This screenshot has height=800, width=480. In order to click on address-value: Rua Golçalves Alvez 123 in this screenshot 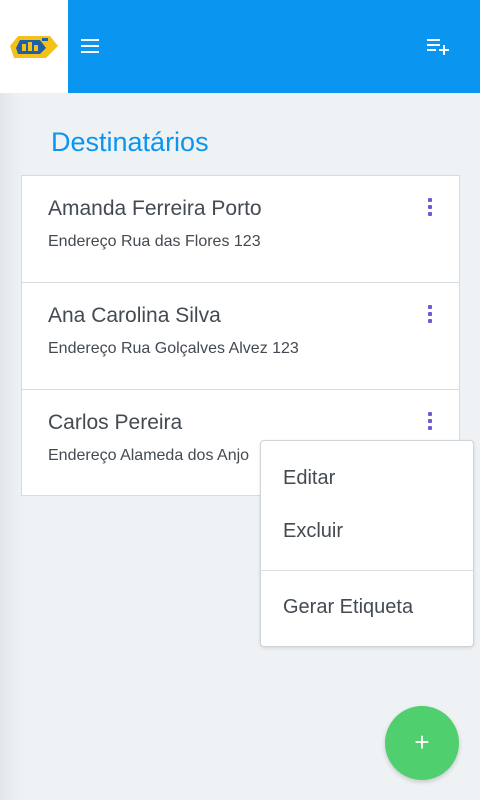, I will do `click(209, 348)`.